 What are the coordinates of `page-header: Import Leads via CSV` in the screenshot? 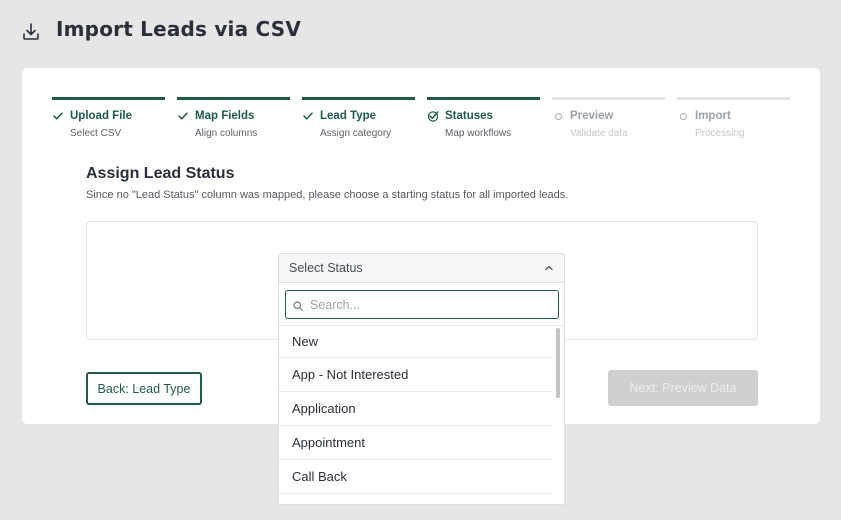 It's located at (161, 29).